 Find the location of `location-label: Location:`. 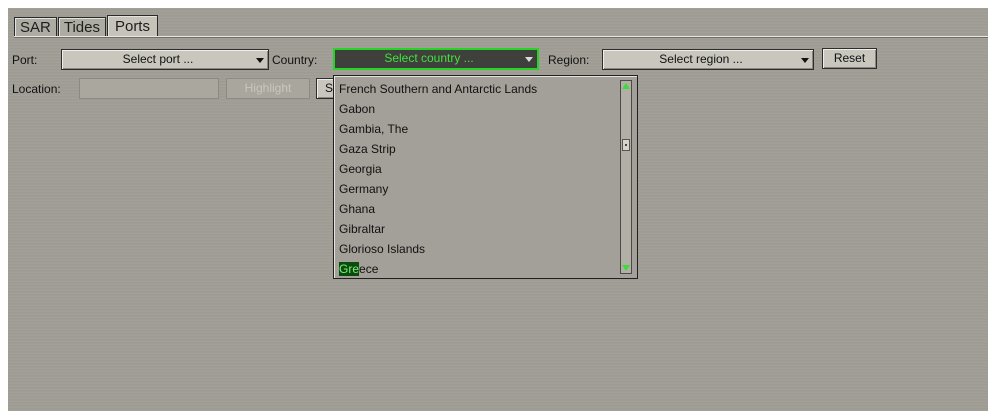

location-label: Location: is located at coordinates (36, 89).